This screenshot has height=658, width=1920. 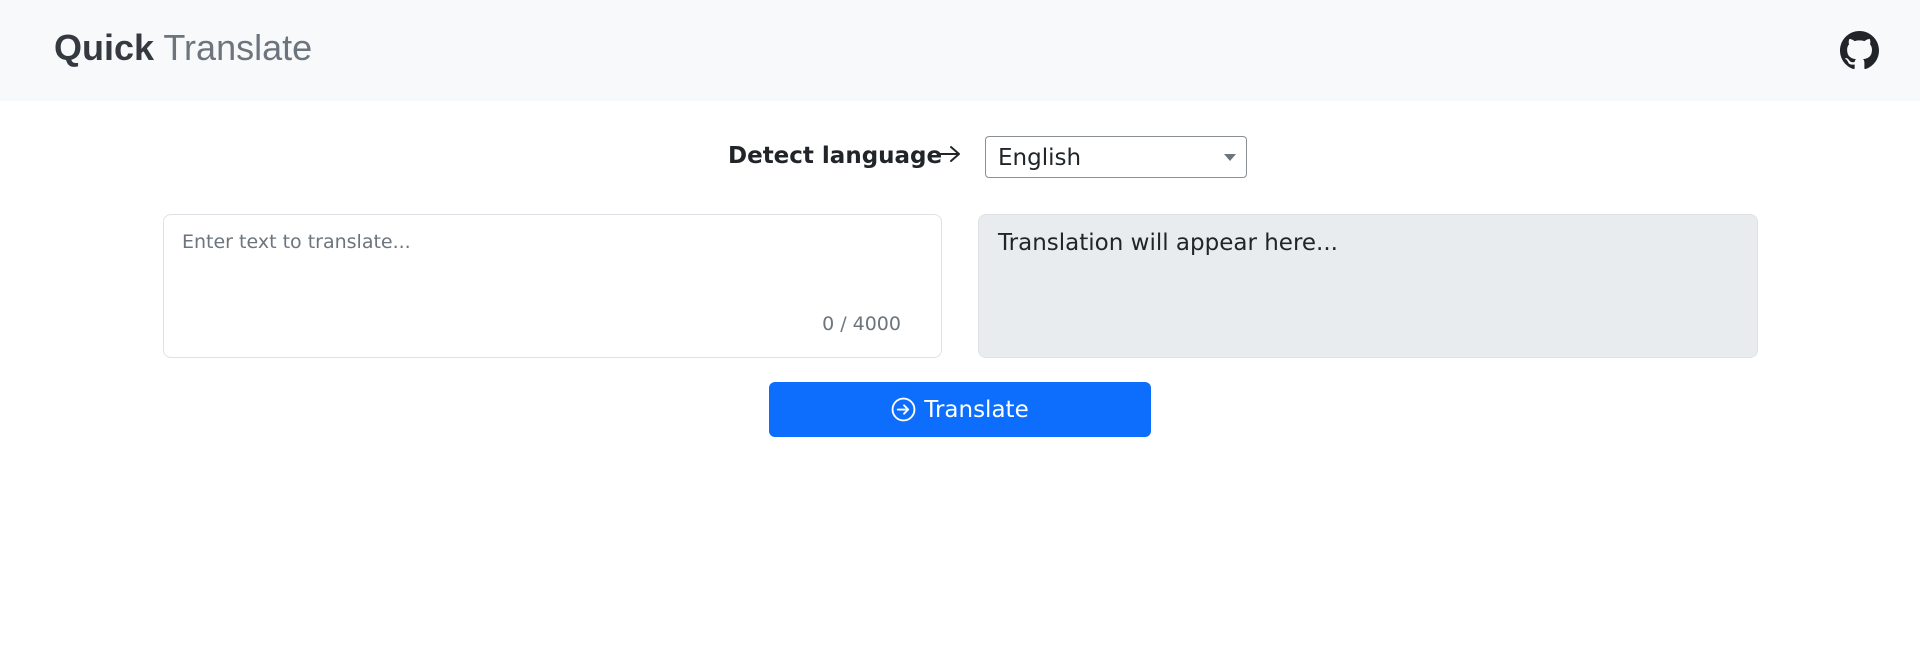 I want to click on brand-bold-text: Quick, so click(x=104, y=47).